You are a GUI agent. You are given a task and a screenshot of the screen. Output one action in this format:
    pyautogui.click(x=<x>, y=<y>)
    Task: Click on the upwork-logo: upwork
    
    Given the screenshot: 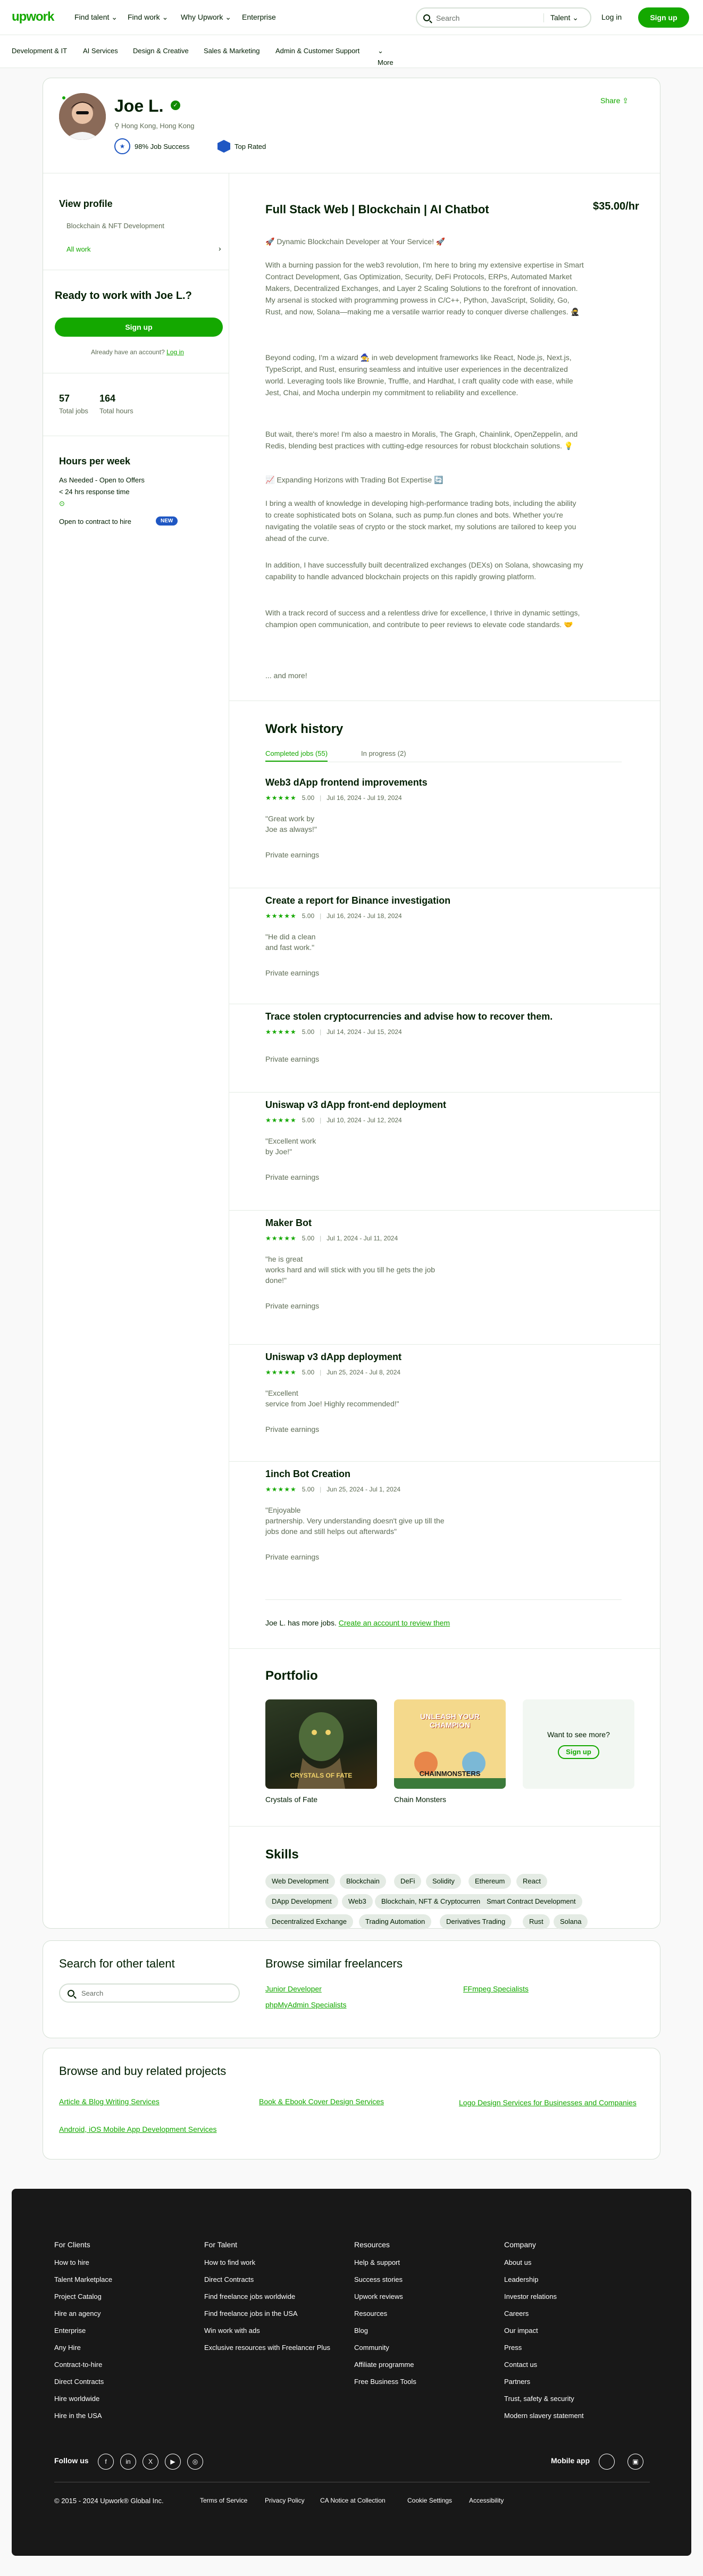 What is the action you would take?
    pyautogui.click(x=33, y=17)
    